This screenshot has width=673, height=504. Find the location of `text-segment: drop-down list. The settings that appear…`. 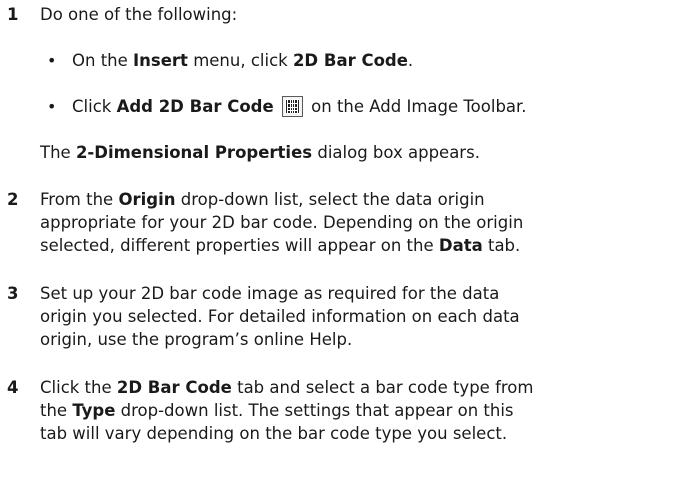

text-segment: drop-down list. The settings that appear… is located at coordinates (314, 410).